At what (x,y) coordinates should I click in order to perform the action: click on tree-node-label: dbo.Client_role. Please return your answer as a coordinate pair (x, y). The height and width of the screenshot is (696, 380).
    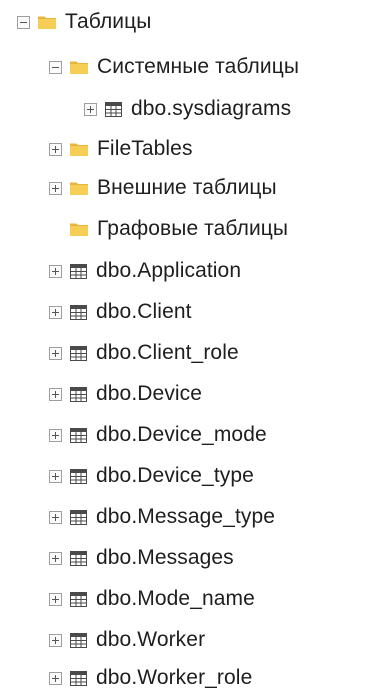
    Looking at the image, I should click on (167, 352).